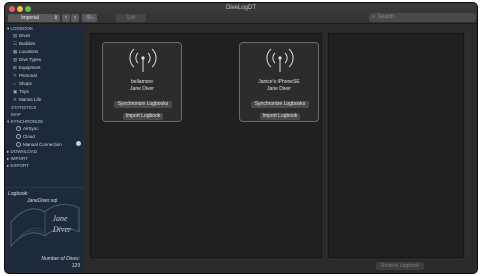 The height and width of the screenshot is (276, 482). I want to click on logbook-book-icon: Jane Diver, so click(45, 226).